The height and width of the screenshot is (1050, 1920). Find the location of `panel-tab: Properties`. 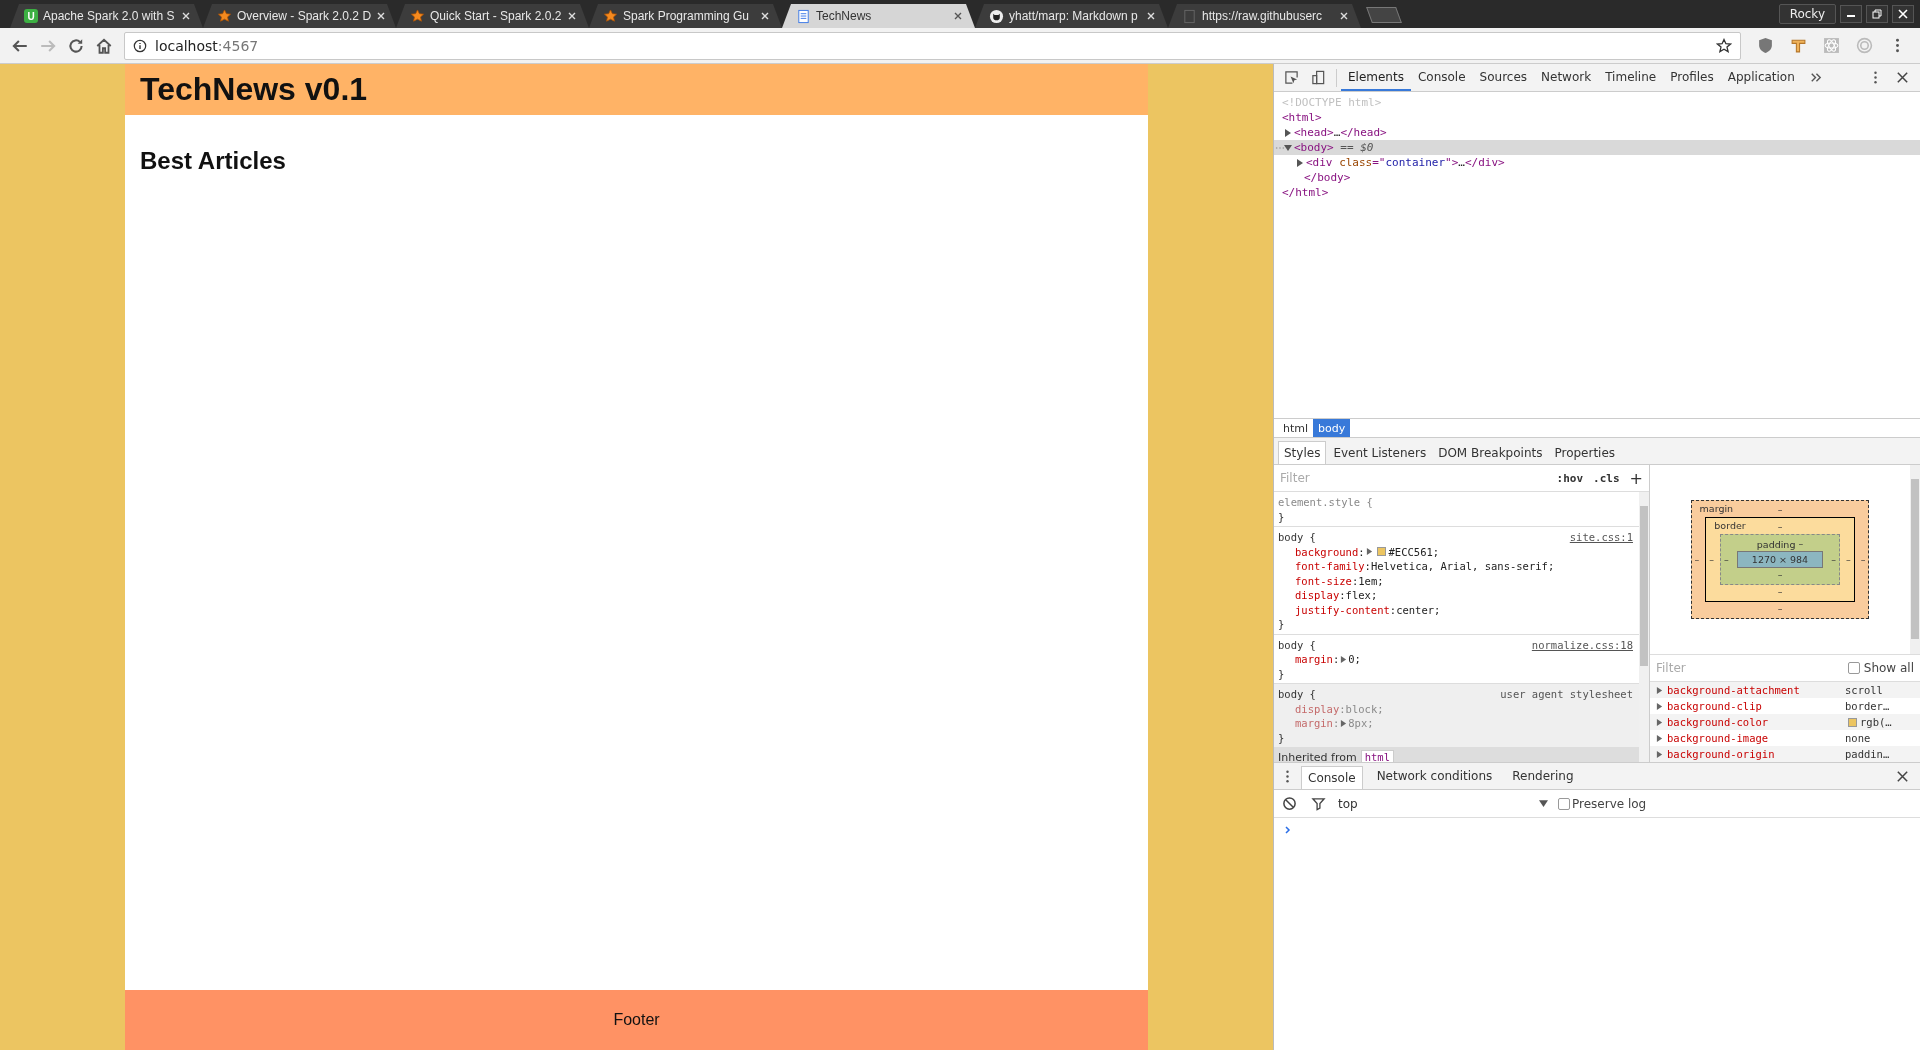

panel-tab: Properties is located at coordinates (1585, 453).